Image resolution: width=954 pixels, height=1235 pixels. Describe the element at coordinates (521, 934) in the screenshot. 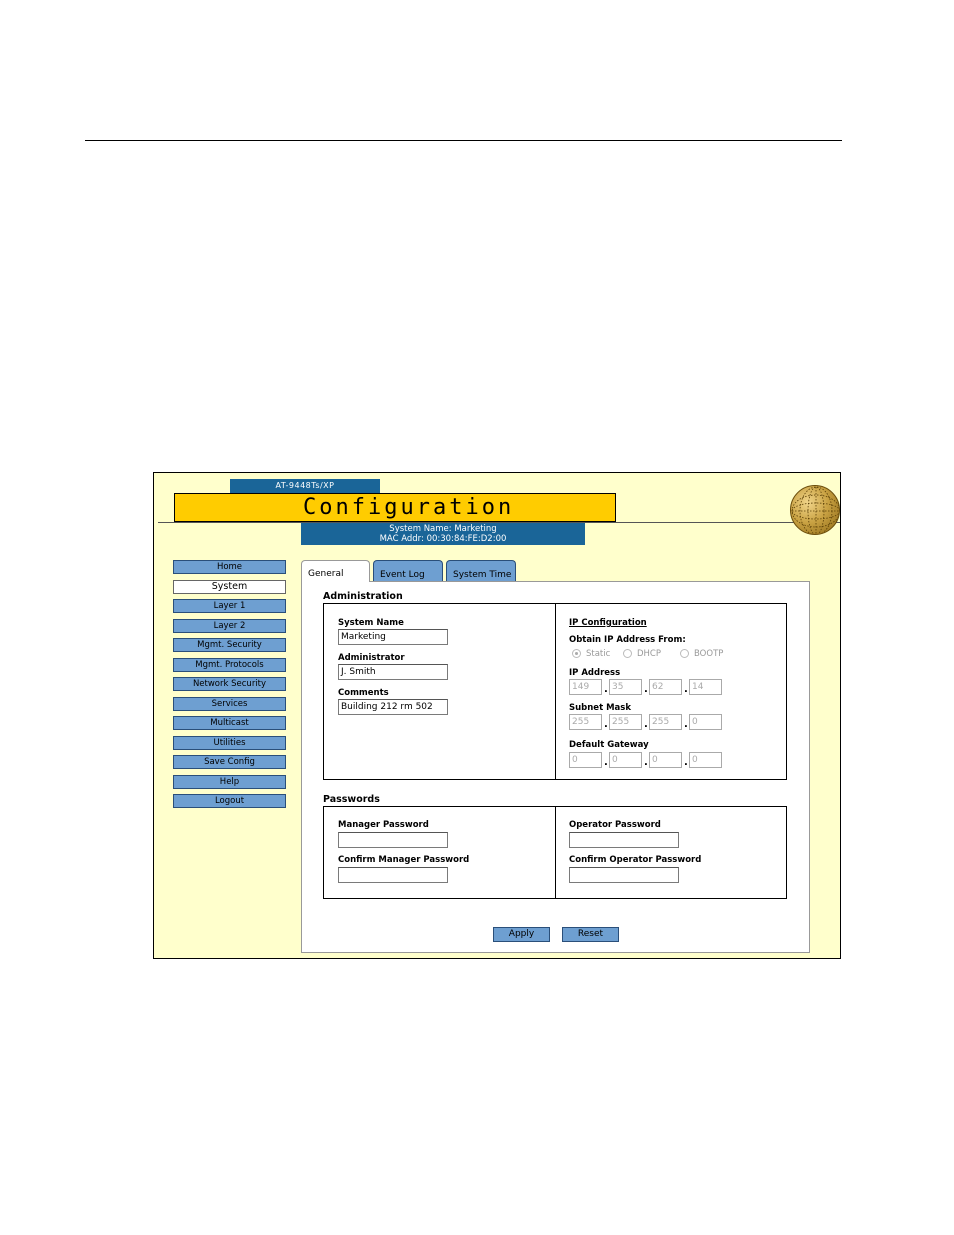

I see `apply-button: Apply` at that location.